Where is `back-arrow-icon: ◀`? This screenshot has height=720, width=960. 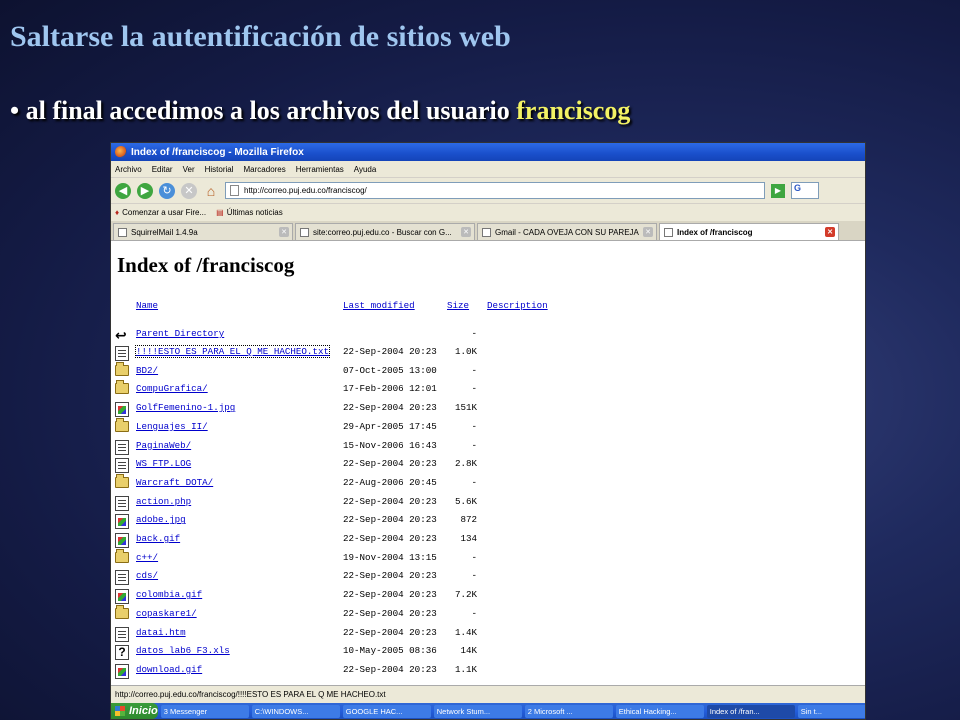 back-arrow-icon: ◀ is located at coordinates (123, 190).